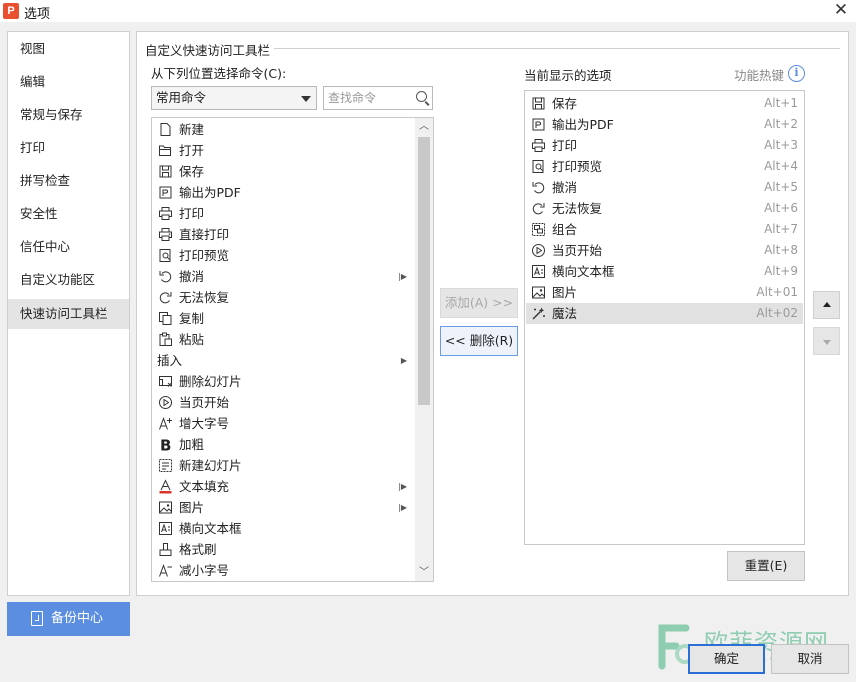 This screenshot has height=682, width=856. What do you see at coordinates (403, 360) in the screenshot?
I see `submenu-arrow-icon: ▶` at bounding box center [403, 360].